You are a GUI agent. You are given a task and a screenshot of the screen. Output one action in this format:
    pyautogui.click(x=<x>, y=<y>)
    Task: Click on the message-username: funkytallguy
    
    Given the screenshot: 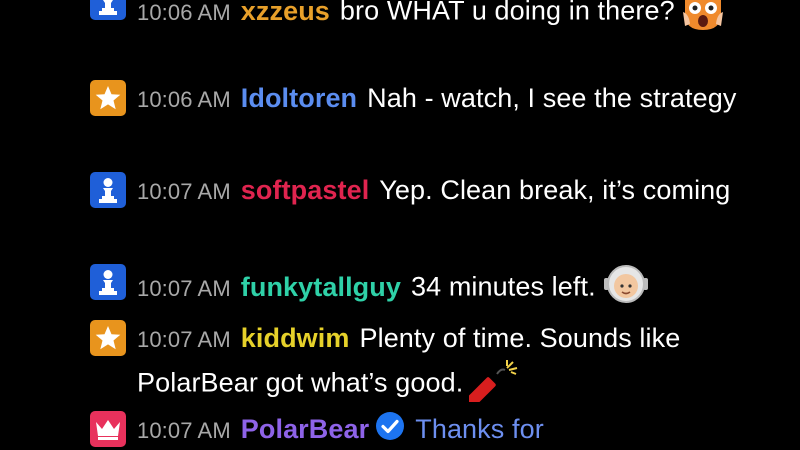 What is the action you would take?
    pyautogui.click(x=321, y=287)
    